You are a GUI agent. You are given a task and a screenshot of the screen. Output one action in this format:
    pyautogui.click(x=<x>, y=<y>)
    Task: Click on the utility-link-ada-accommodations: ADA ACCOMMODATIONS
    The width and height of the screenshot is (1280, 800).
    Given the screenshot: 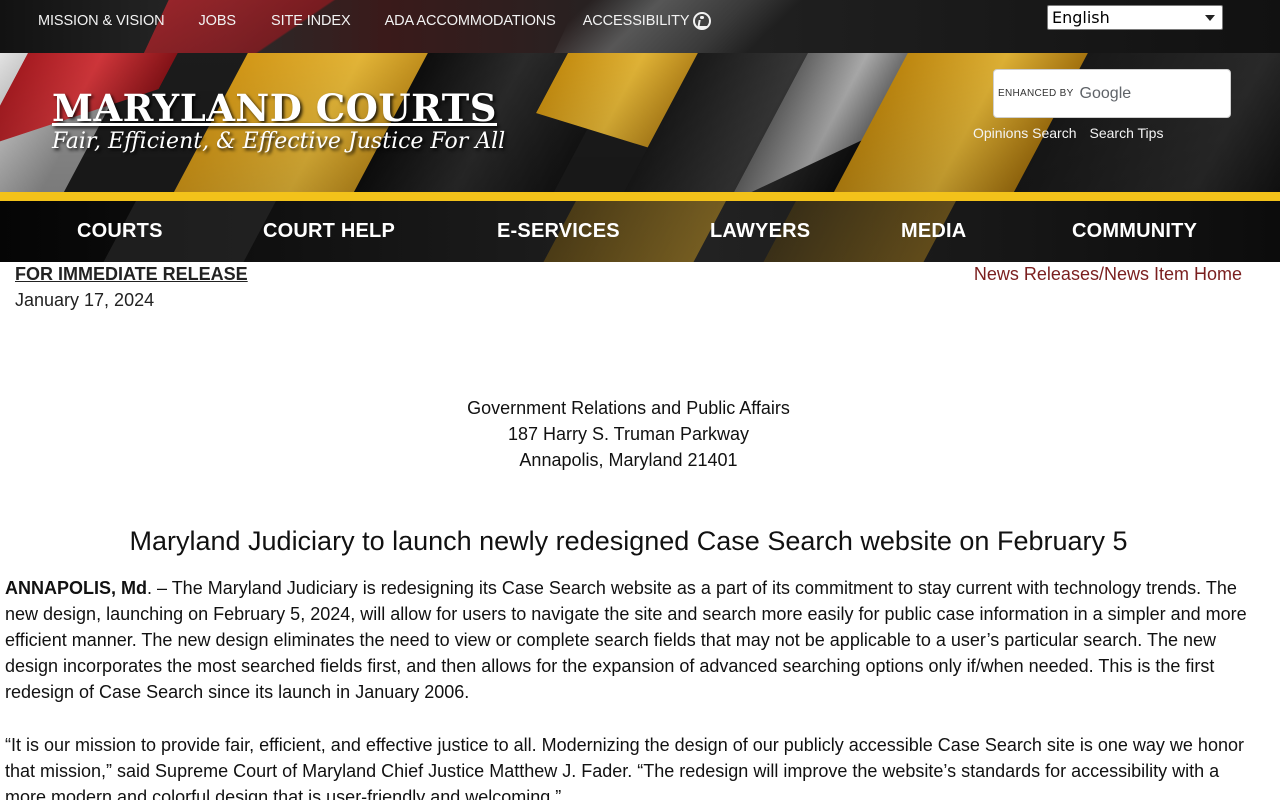 What is the action you would take?
    pyautogui.click(x=470, y=21)
    